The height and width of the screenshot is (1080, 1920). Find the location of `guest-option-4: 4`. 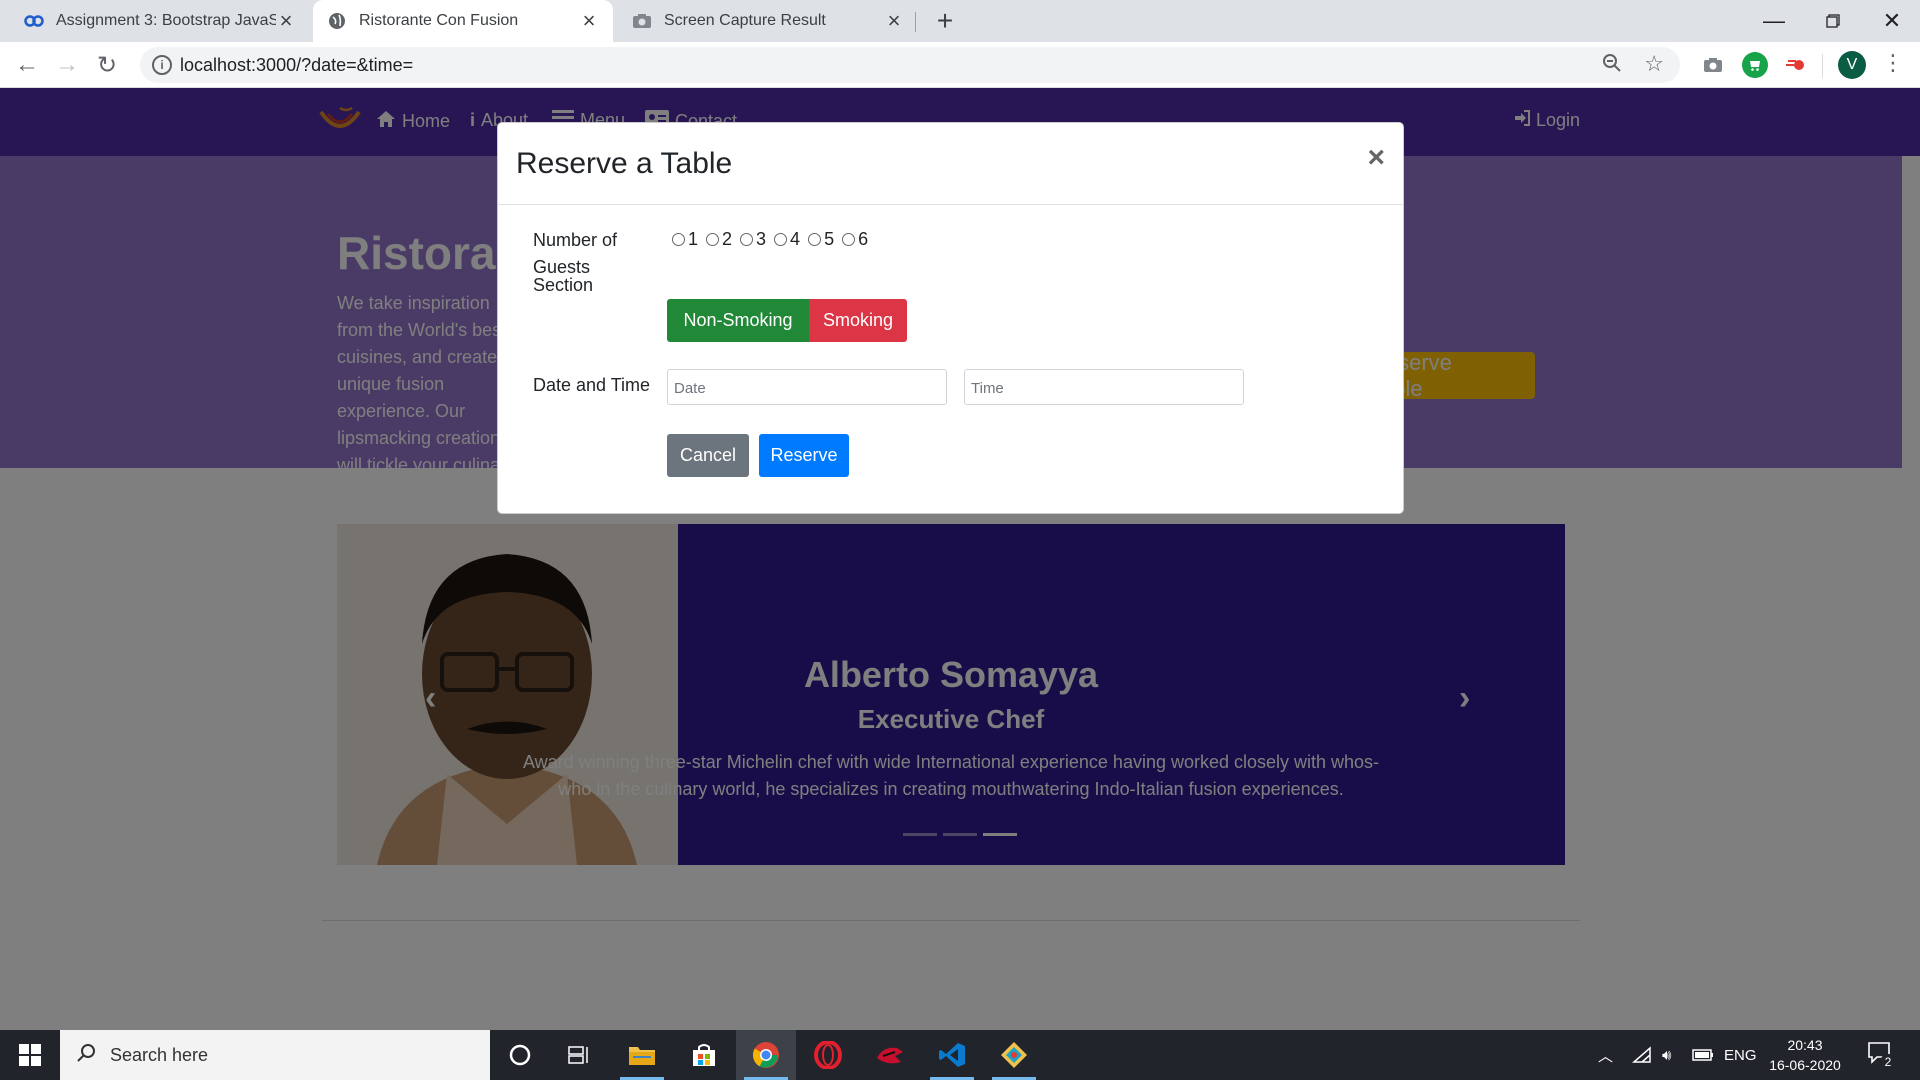

guest-option-4: 4 is located at coordinates (787, 239).